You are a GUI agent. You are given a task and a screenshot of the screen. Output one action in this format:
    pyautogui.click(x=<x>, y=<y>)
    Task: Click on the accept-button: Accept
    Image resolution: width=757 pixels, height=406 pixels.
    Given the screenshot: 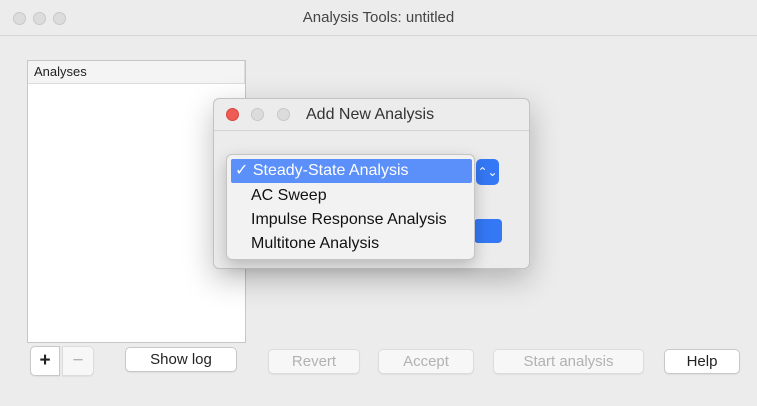 What is the action you would take?
    pyautogui.click(x=426, y=361)
    